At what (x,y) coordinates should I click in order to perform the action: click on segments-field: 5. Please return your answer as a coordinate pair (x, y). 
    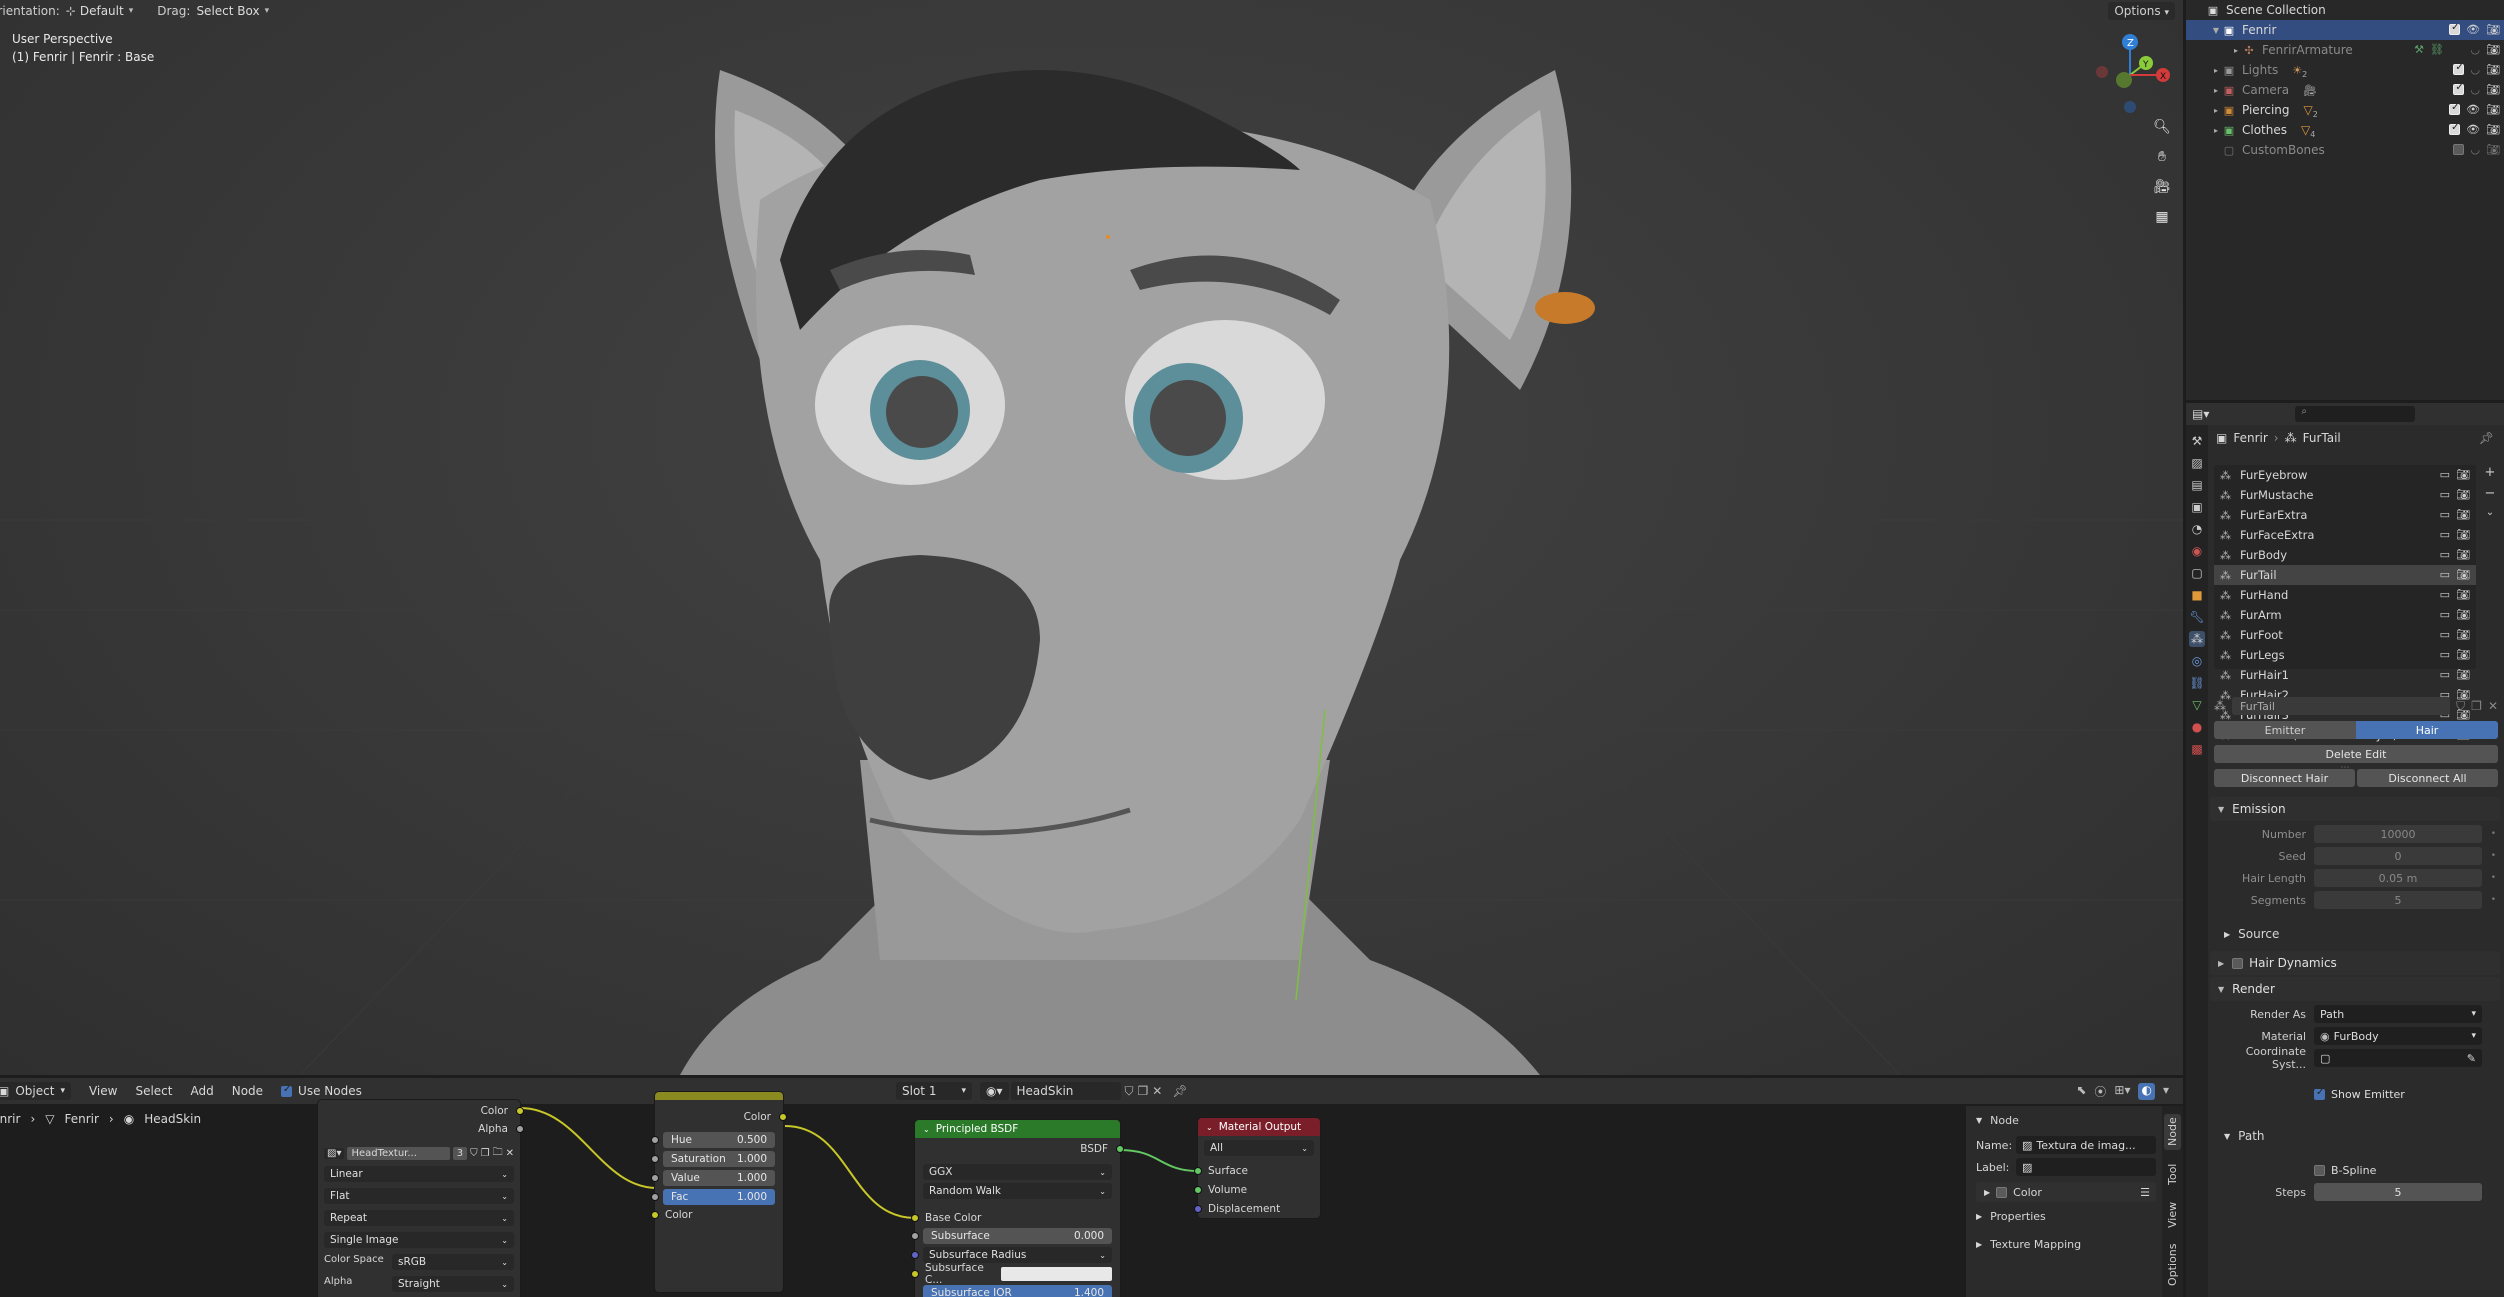
    Looking at the image, I should click on (2398, 900).